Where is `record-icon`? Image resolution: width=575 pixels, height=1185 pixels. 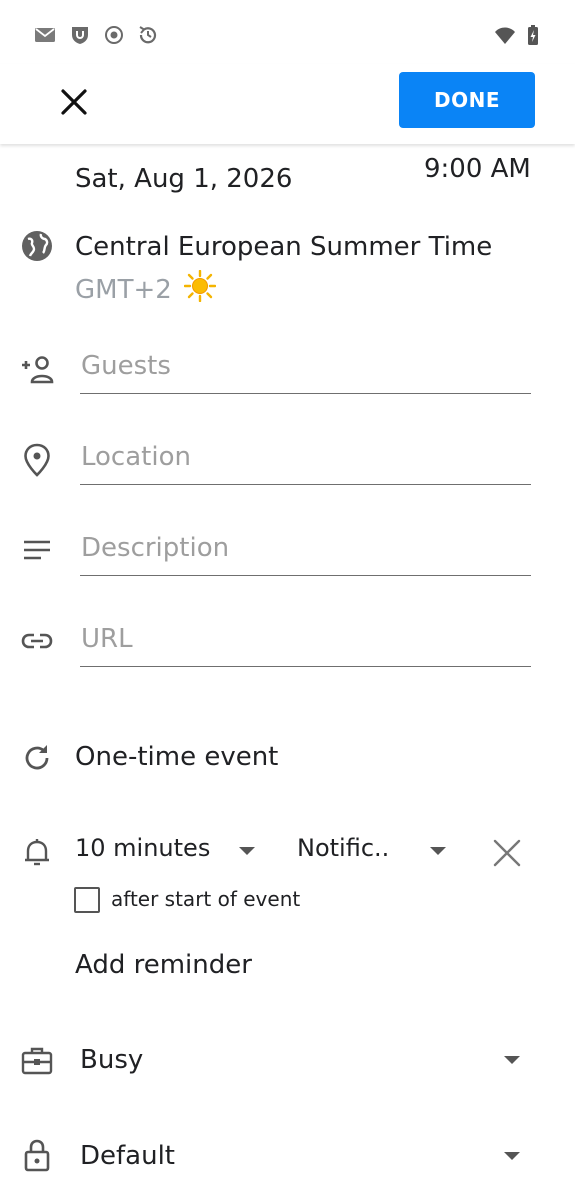 record-icon is located at coordinates (114, 35).